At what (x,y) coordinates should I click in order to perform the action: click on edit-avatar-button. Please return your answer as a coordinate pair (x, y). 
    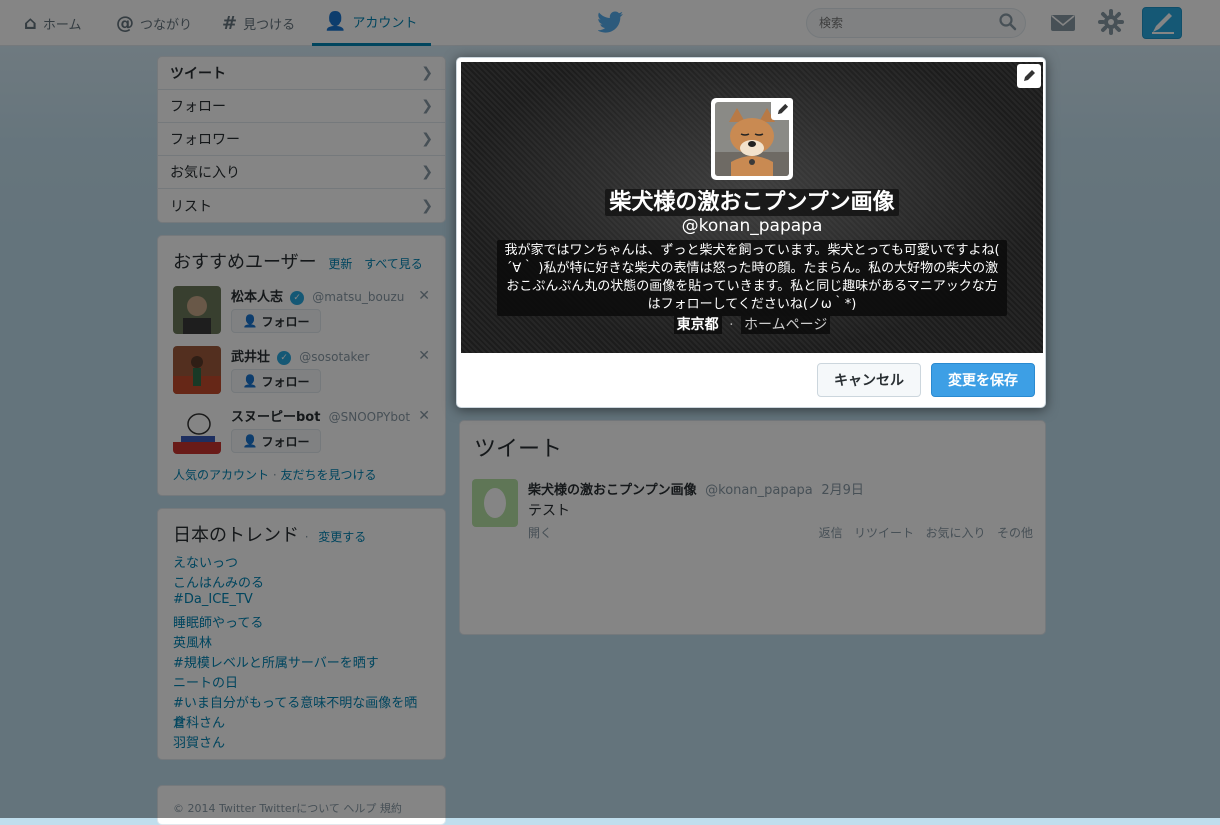
    Looking at the image, I should click on (782, 109).